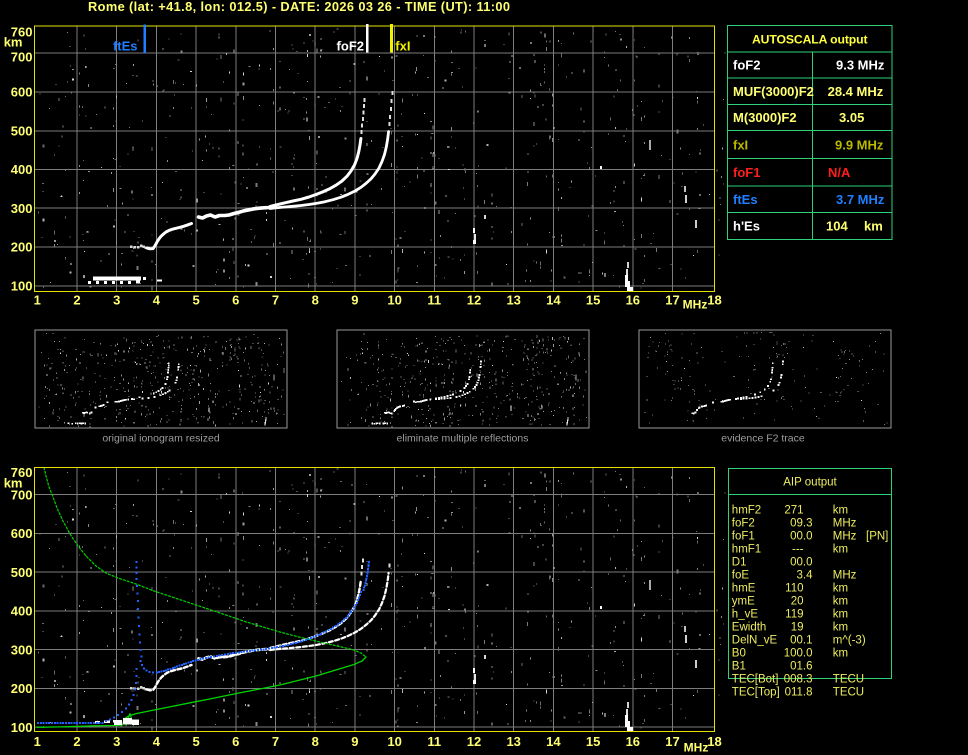 The image size is (968, 755). I want to click on svg-text: N/A, so click(839, 172).